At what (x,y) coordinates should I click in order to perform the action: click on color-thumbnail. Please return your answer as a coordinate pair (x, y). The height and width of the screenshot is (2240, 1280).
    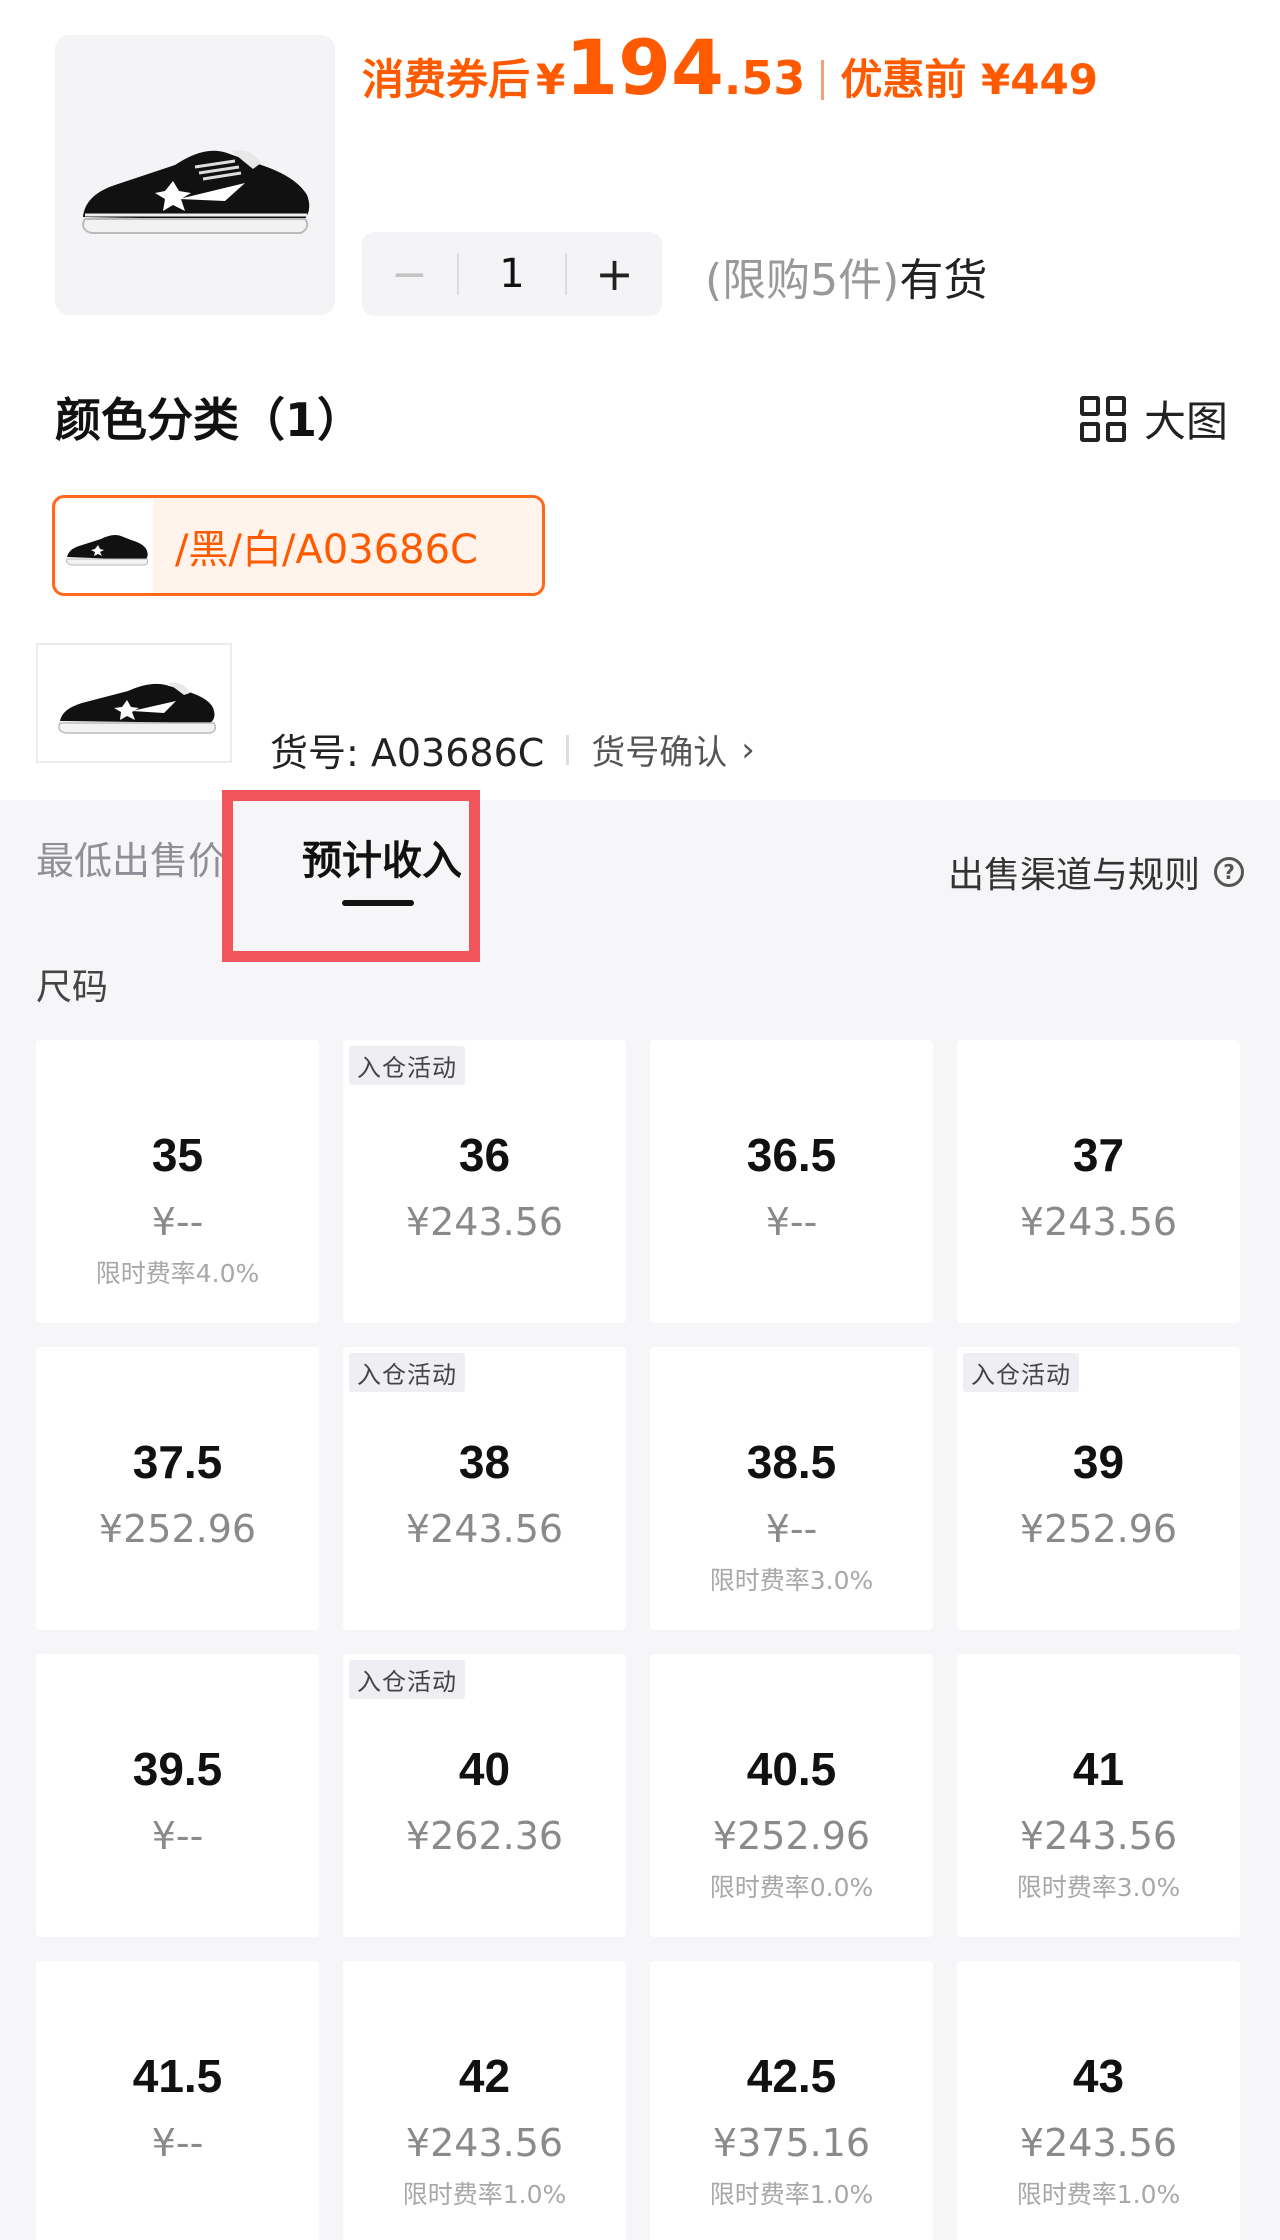
    Looking at the image, I should click on (105, 545).